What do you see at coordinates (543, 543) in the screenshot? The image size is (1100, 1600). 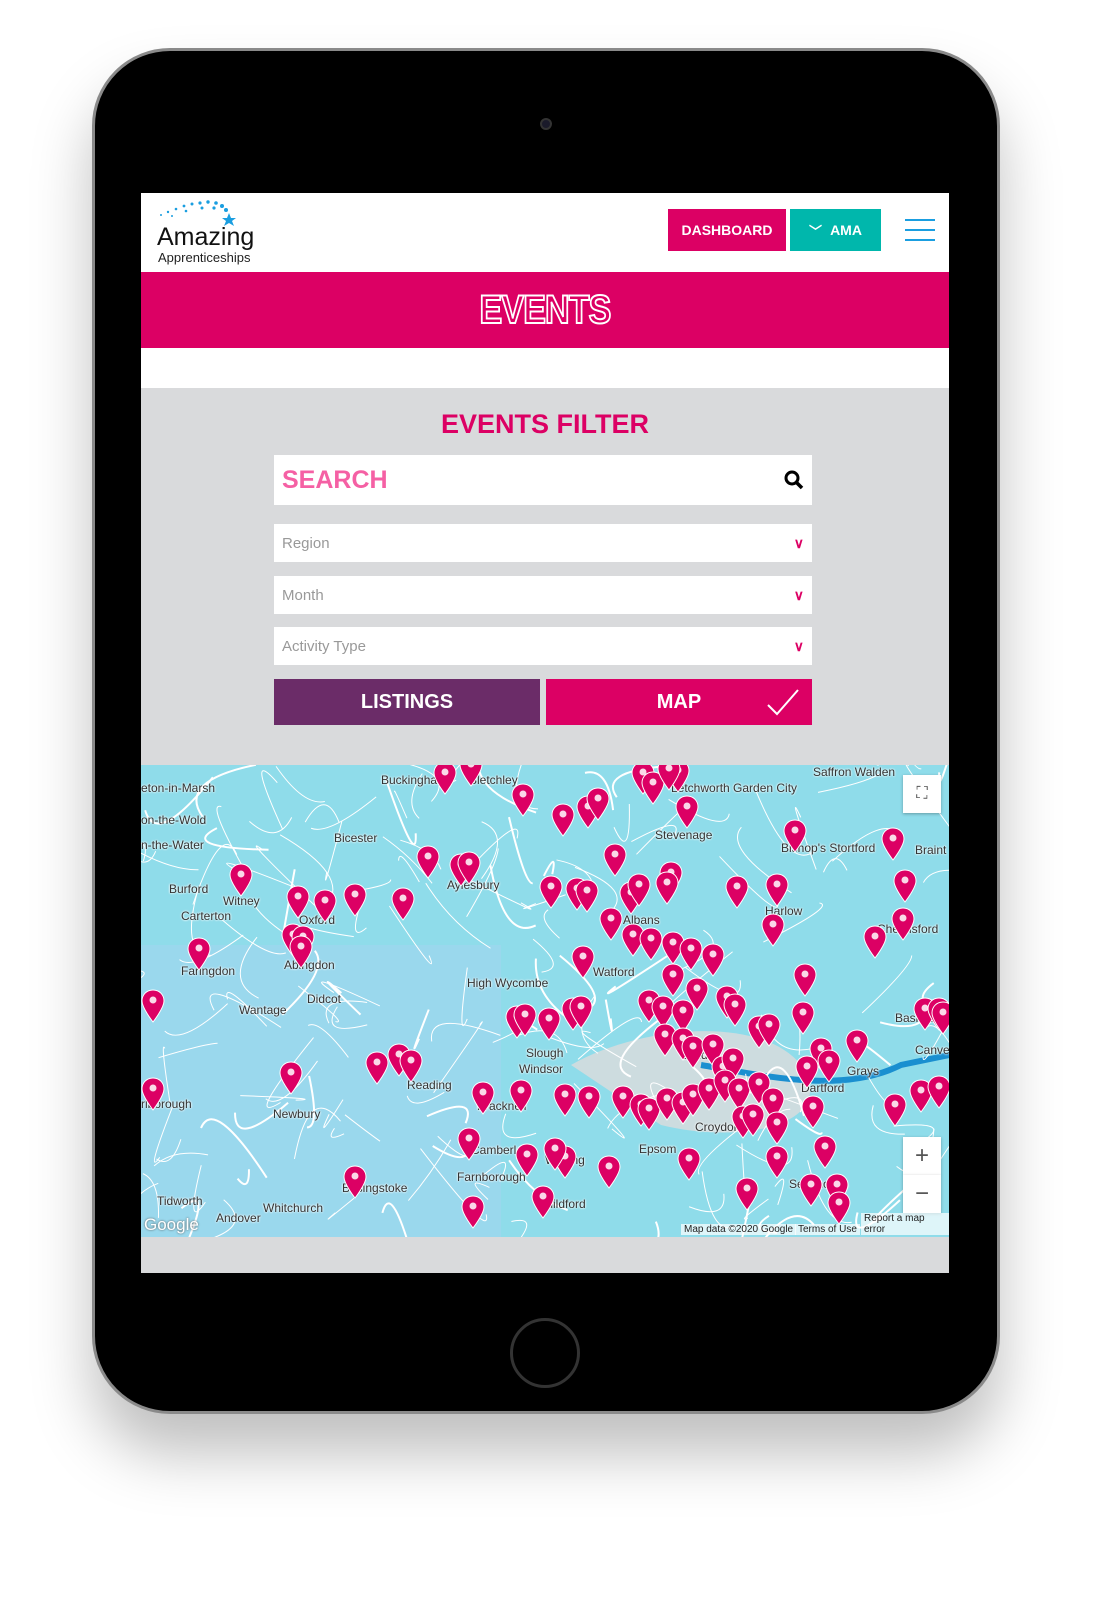 I see `region-select: Region ∨` at bounding box center [543, 543].